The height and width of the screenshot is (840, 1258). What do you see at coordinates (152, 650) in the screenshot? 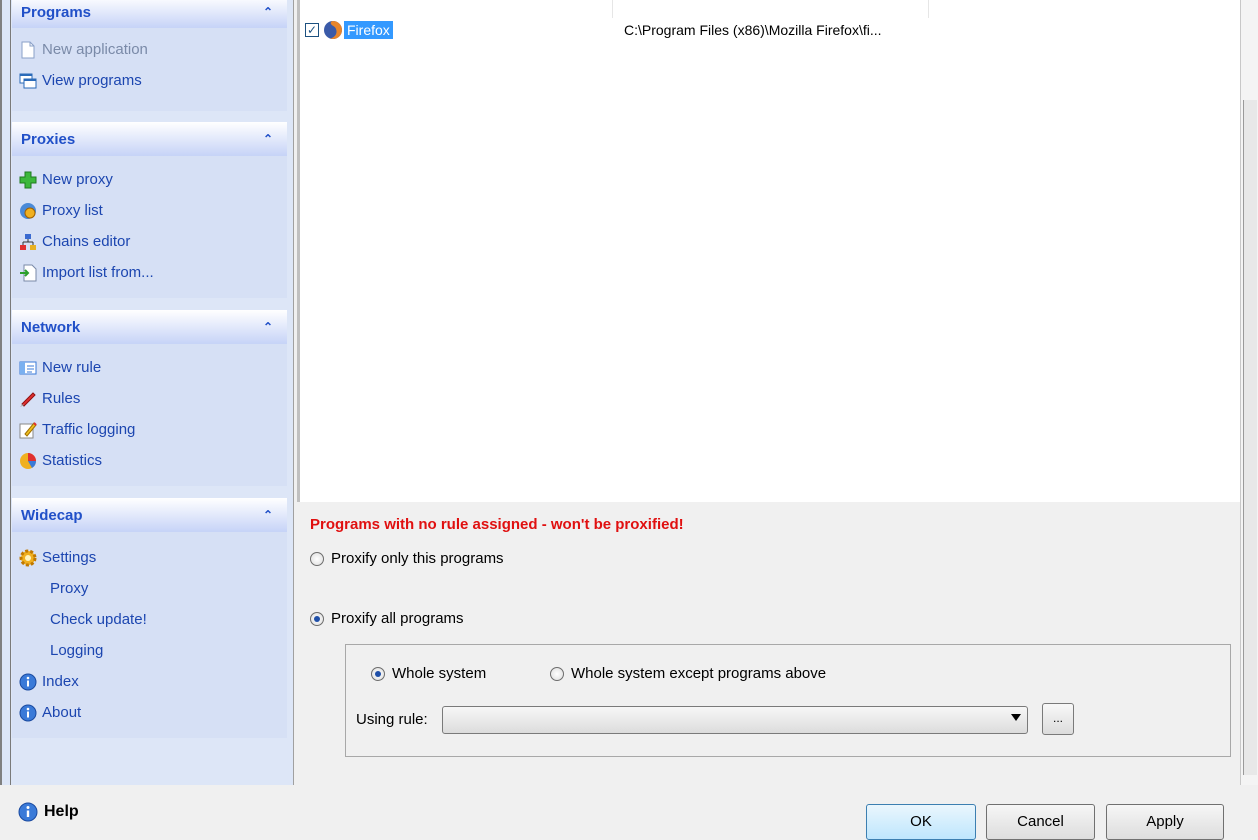
I see `sidebar-item-logging: Logging` at bounding box center [152, 650].